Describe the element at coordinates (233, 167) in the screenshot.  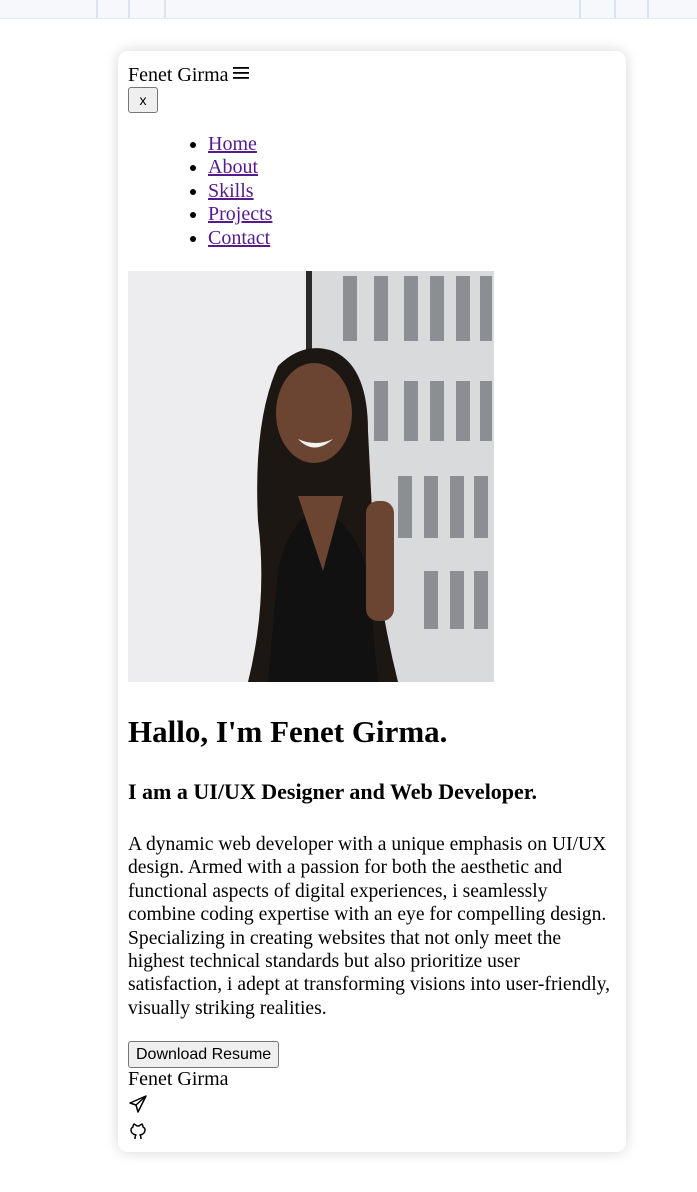
I see `nav-link-about: About` at that location.